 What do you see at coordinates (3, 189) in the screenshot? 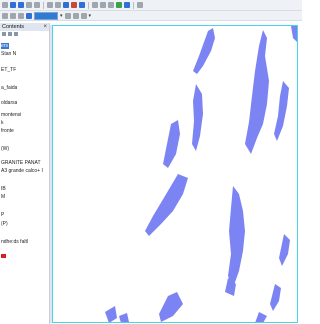
I see `toc-layer-item: IB` at bounding box center [3, 189].